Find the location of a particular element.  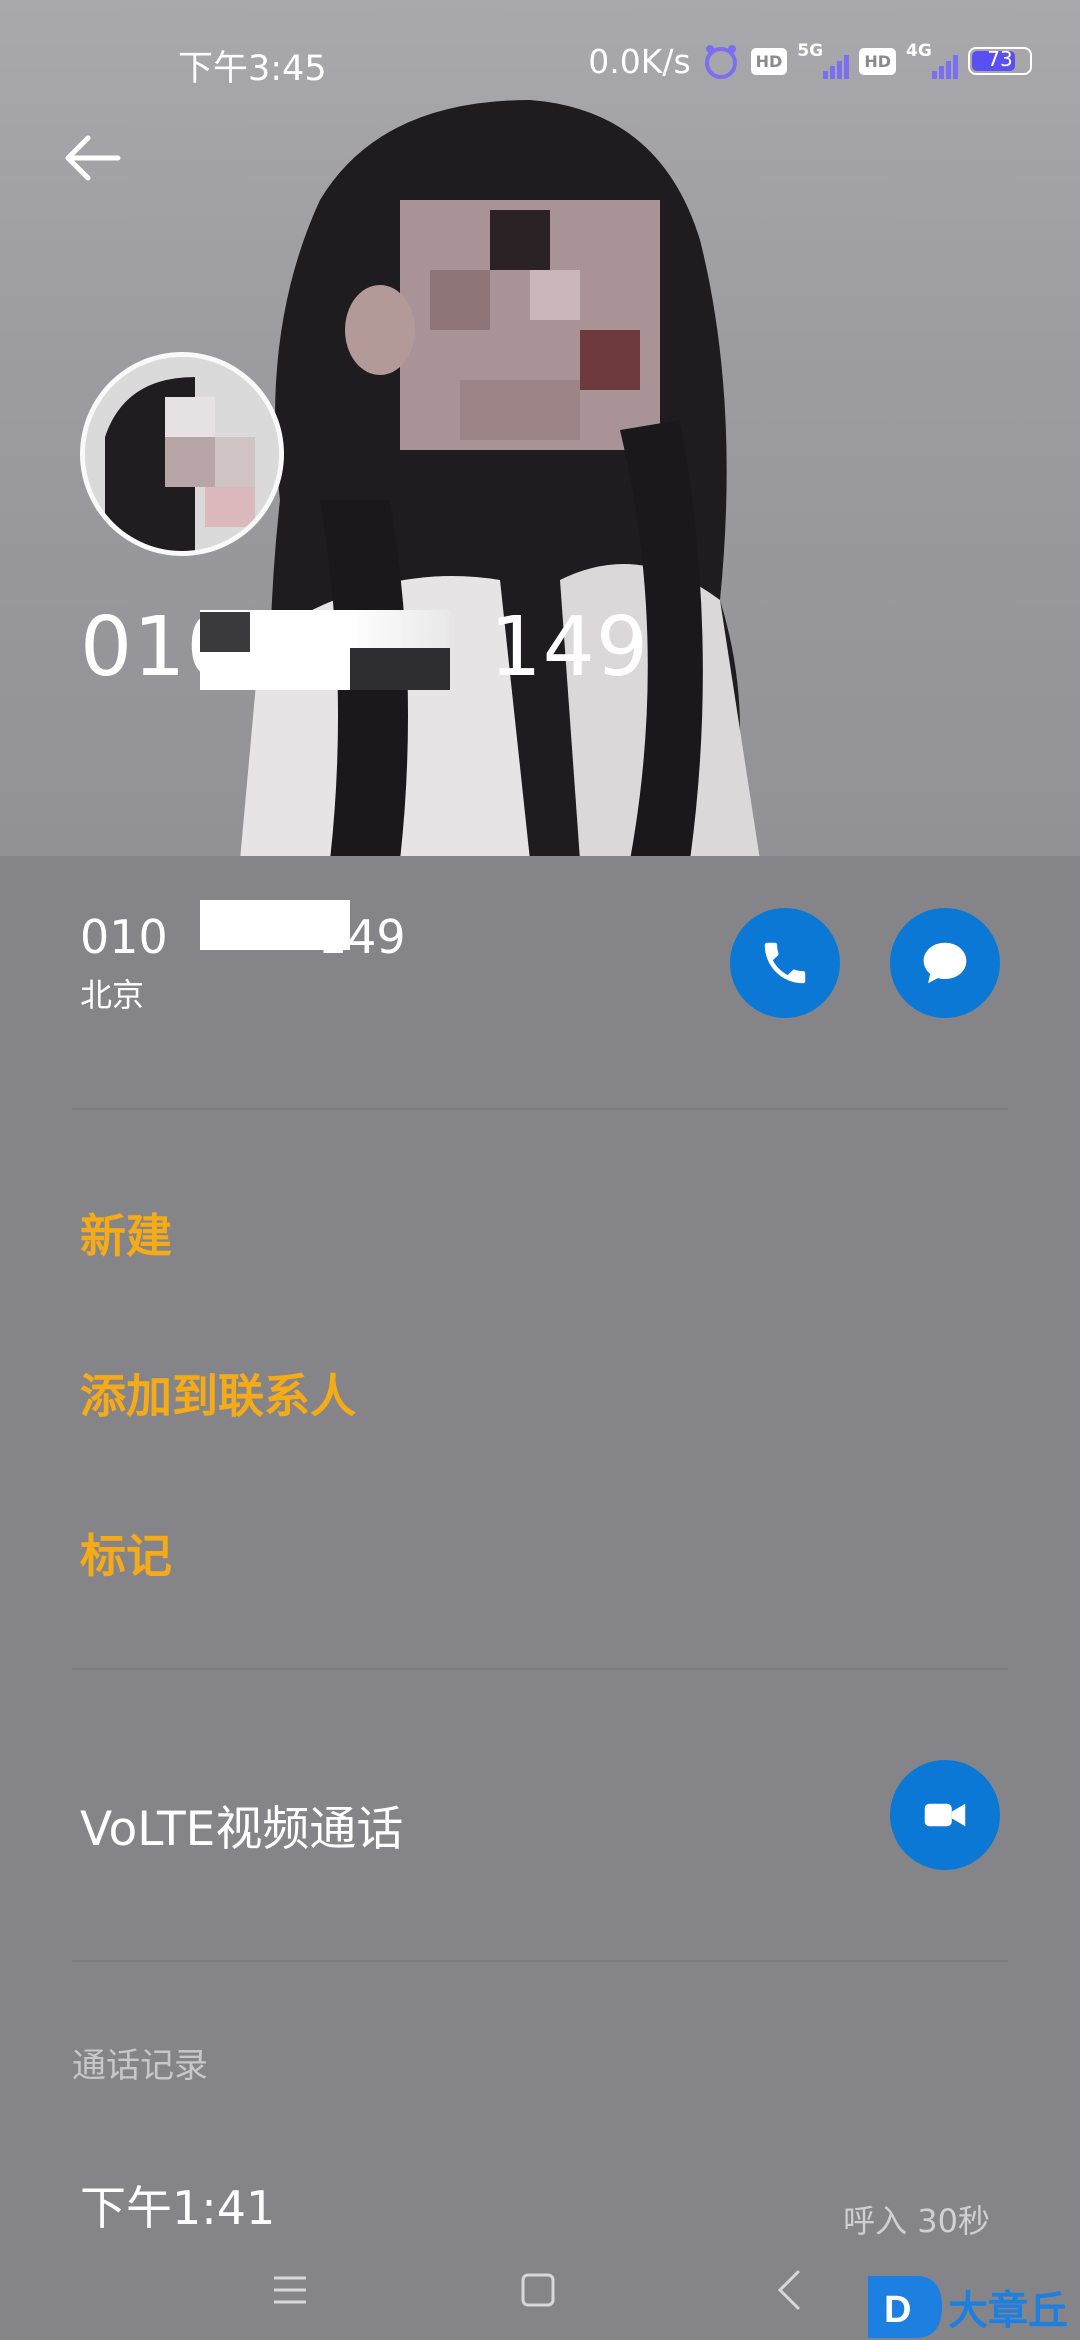

watermark-logo: D 大章丘 is located at coordinates (971, 2306).